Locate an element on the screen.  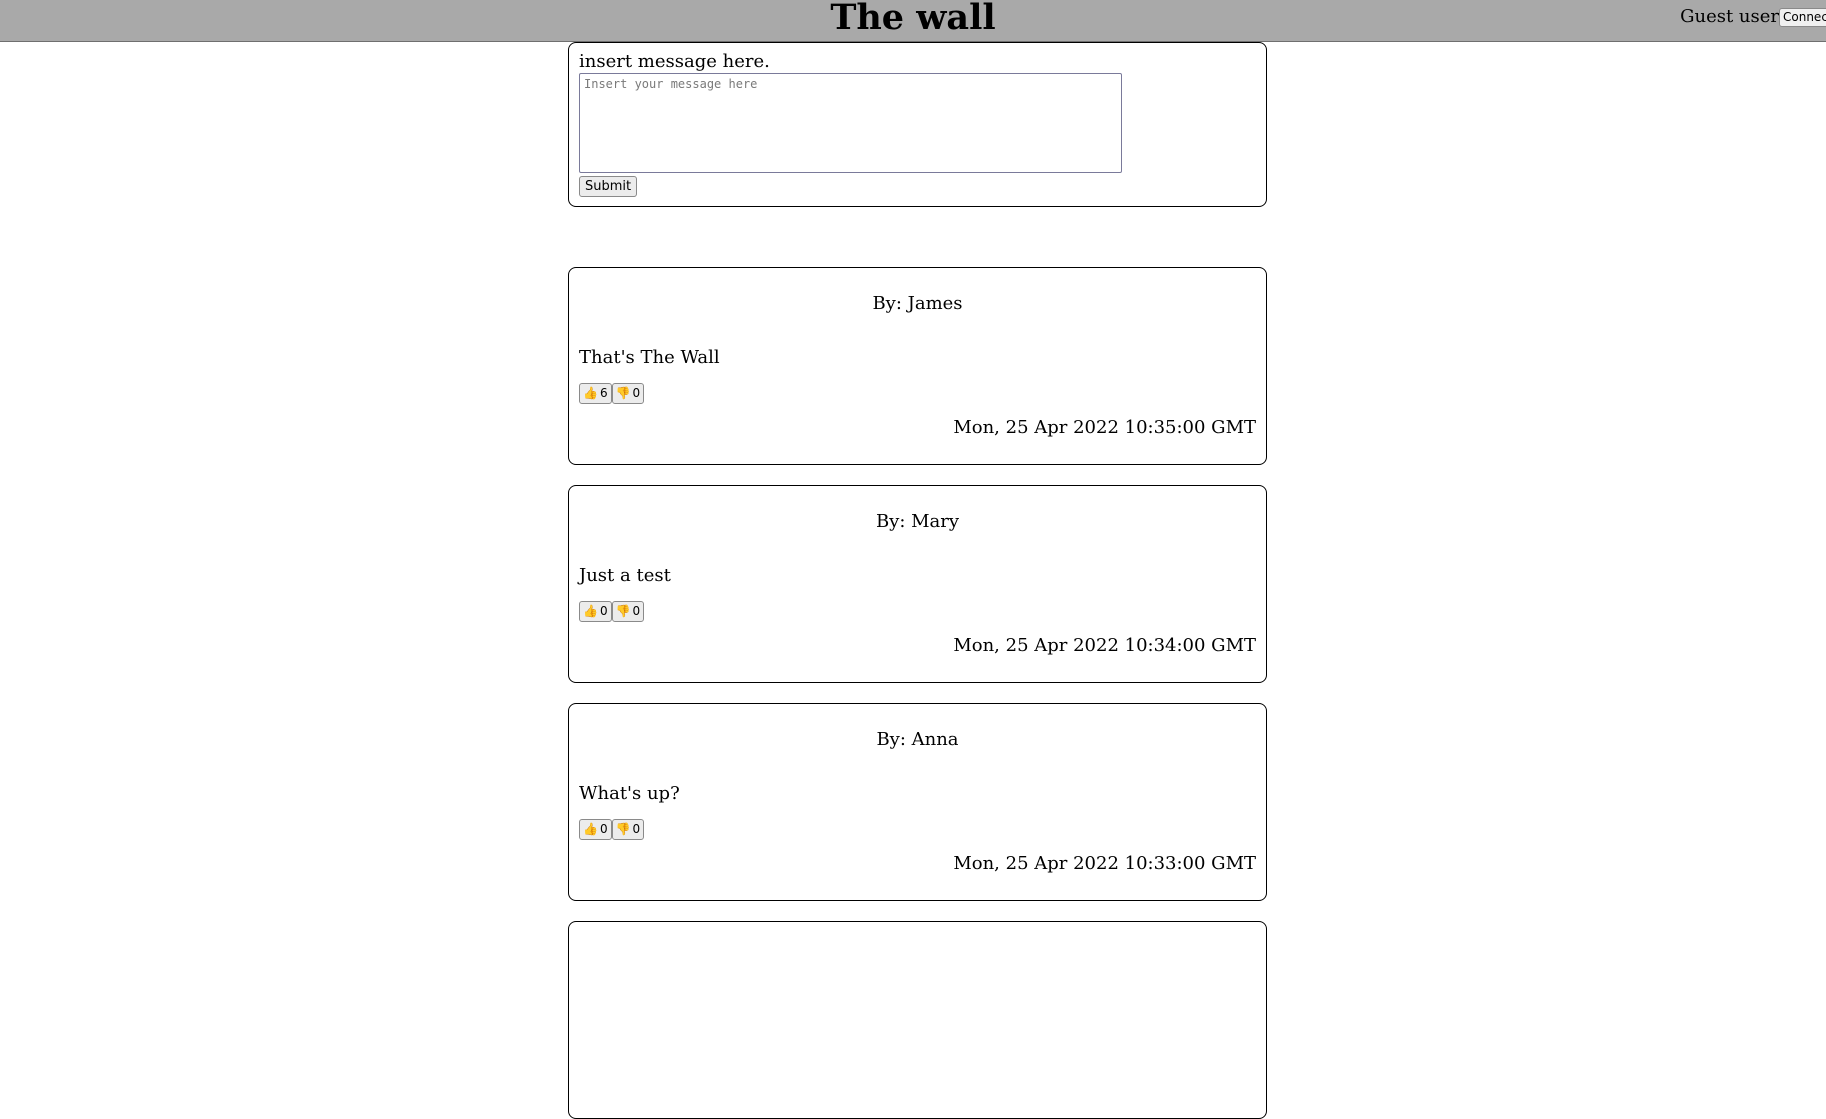
like-count: 6 is located at coordinates (603, 393).